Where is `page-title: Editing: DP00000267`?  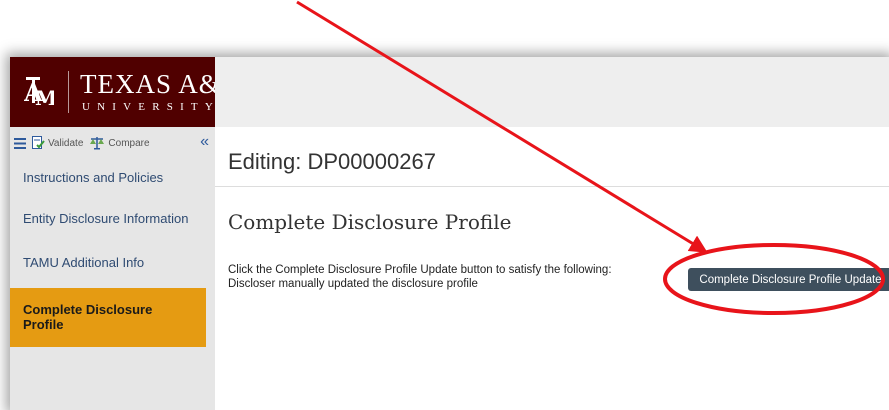 page-title: Editing: DP00000267 is located at coordinates (332, 161).